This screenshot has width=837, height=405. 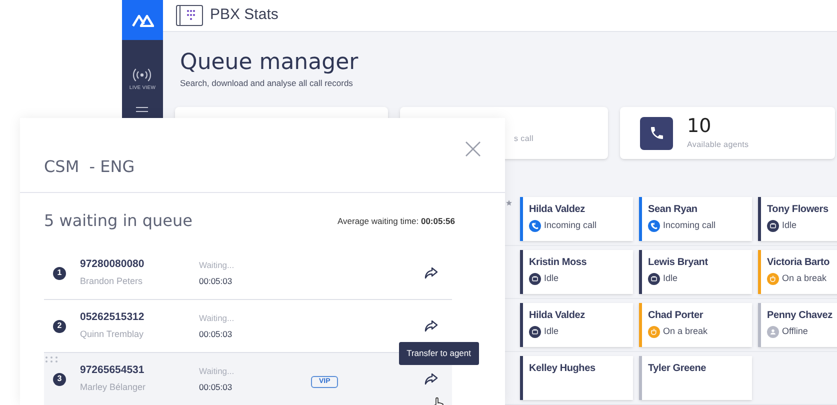 I want to click on menu-icon, so click(x=142, y=109).